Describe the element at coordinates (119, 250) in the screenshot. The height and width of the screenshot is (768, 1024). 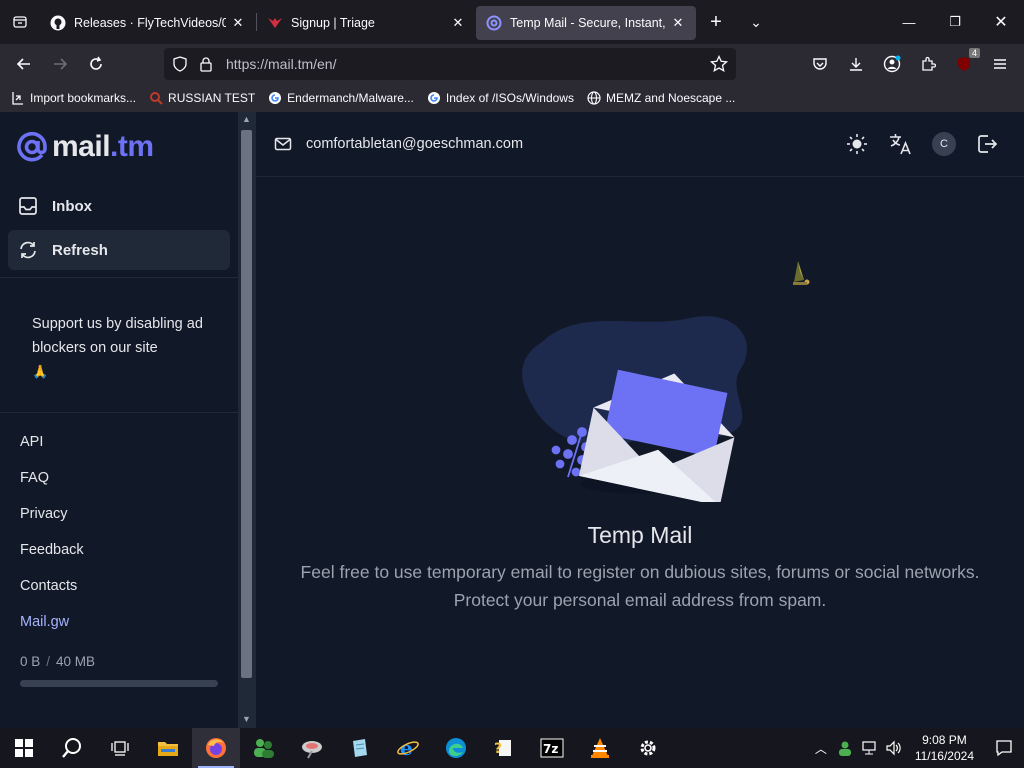
I see `refresh-button: Refresh` at that location.